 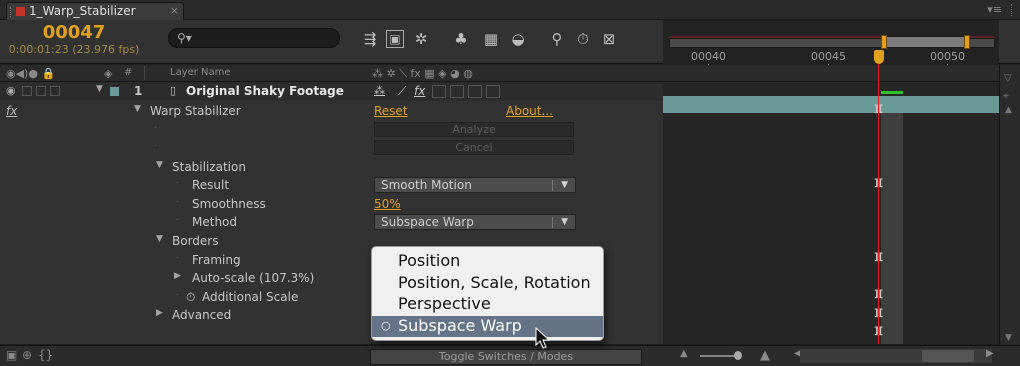 I want to click on draft-3d-icon: ✲, so click(x=421, y=39).